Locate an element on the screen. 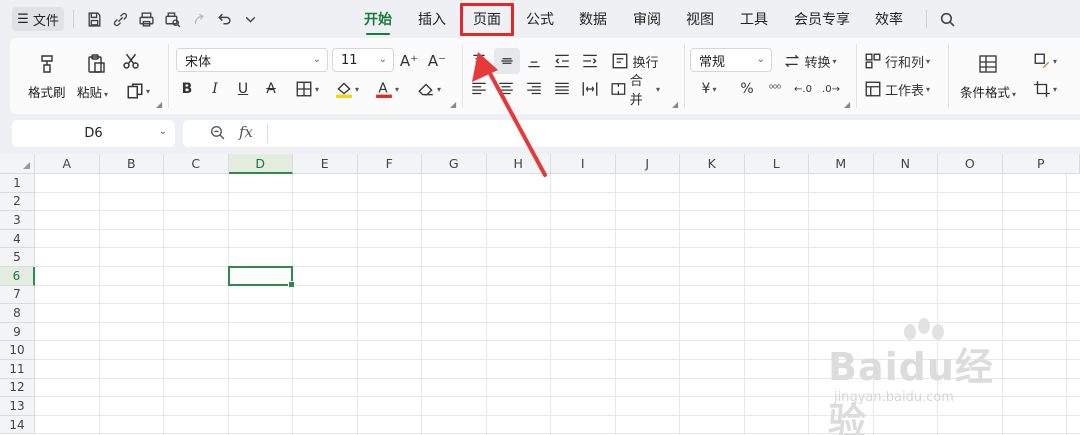 The height and width of the screenshot is (435, 1080). name-box: D6 ⌄ is located at coordinates (93, 133).